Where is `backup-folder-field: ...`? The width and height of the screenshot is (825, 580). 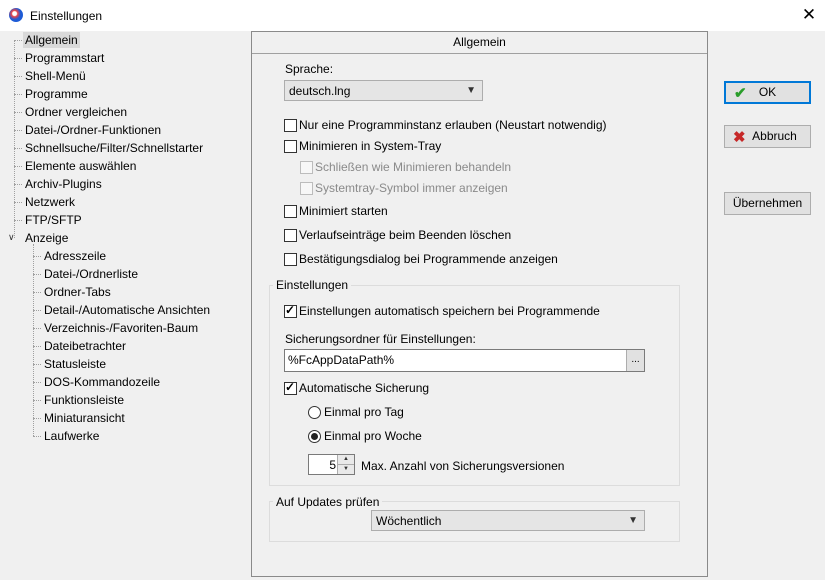
backup-folder-field: ... is located at coordinates (464, 360).